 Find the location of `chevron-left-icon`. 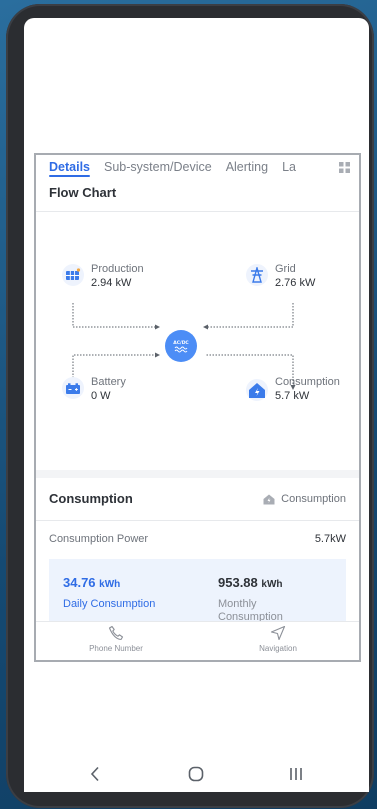

chevron-left-icon is located at coordinates (94, 774).